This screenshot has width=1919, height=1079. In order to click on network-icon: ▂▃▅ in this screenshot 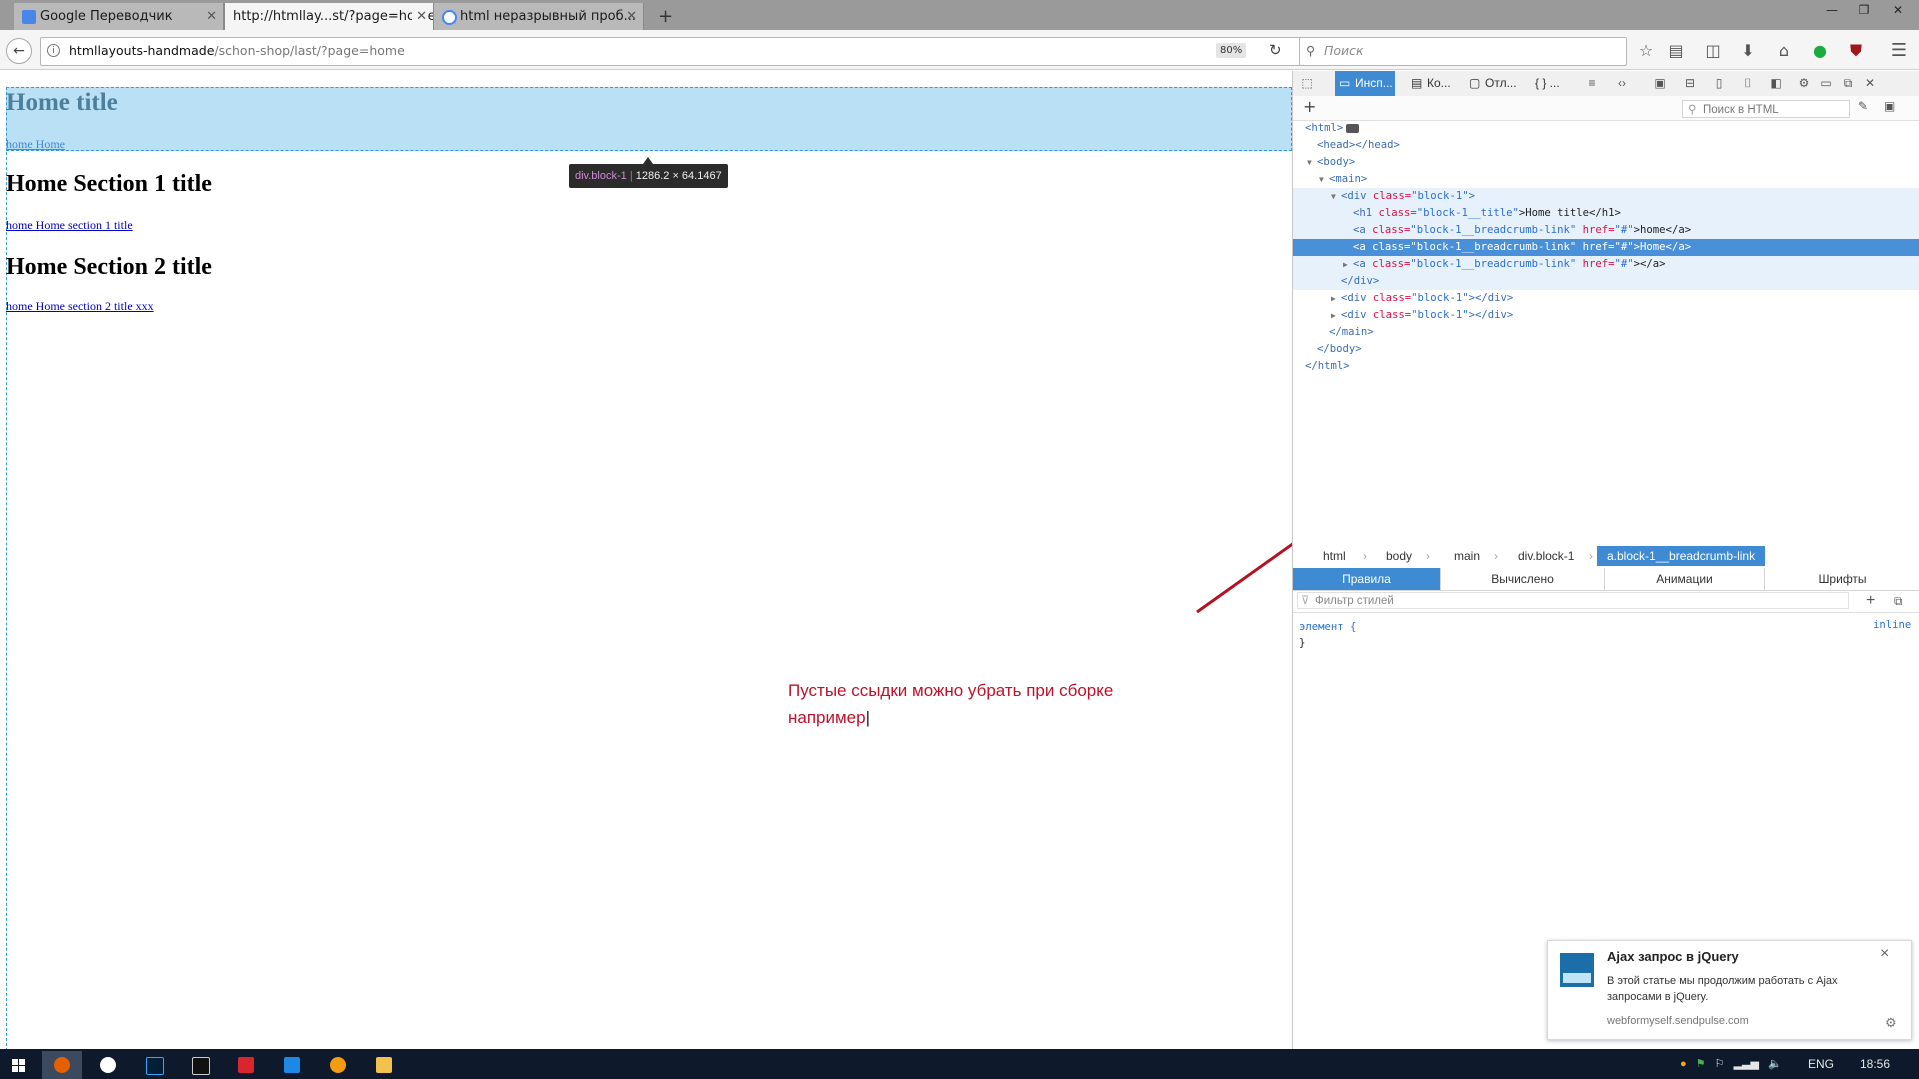, I will do `click(1746, 1064)`.